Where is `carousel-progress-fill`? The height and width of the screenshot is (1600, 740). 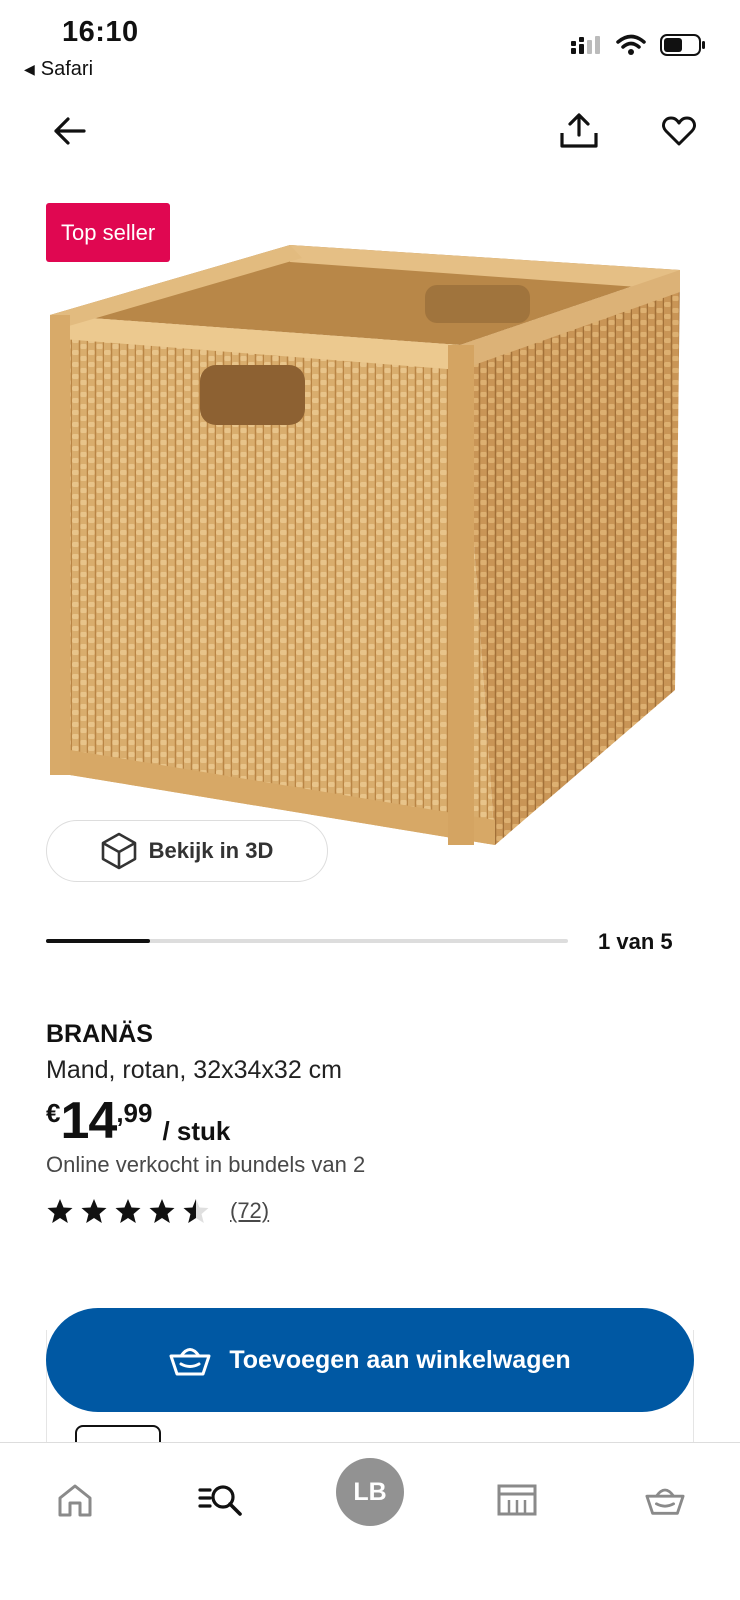 carousel-progress-fill is located at coordinates (98, 941).